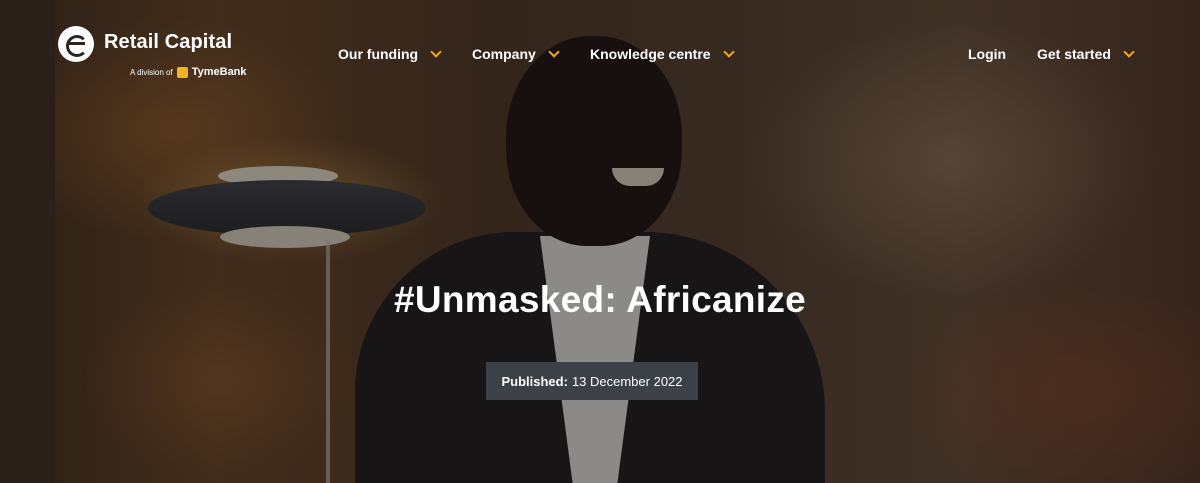 The image size is (1200, 483). I want to click on brand-division-line: A division of TymeBank, so click(188, 72).